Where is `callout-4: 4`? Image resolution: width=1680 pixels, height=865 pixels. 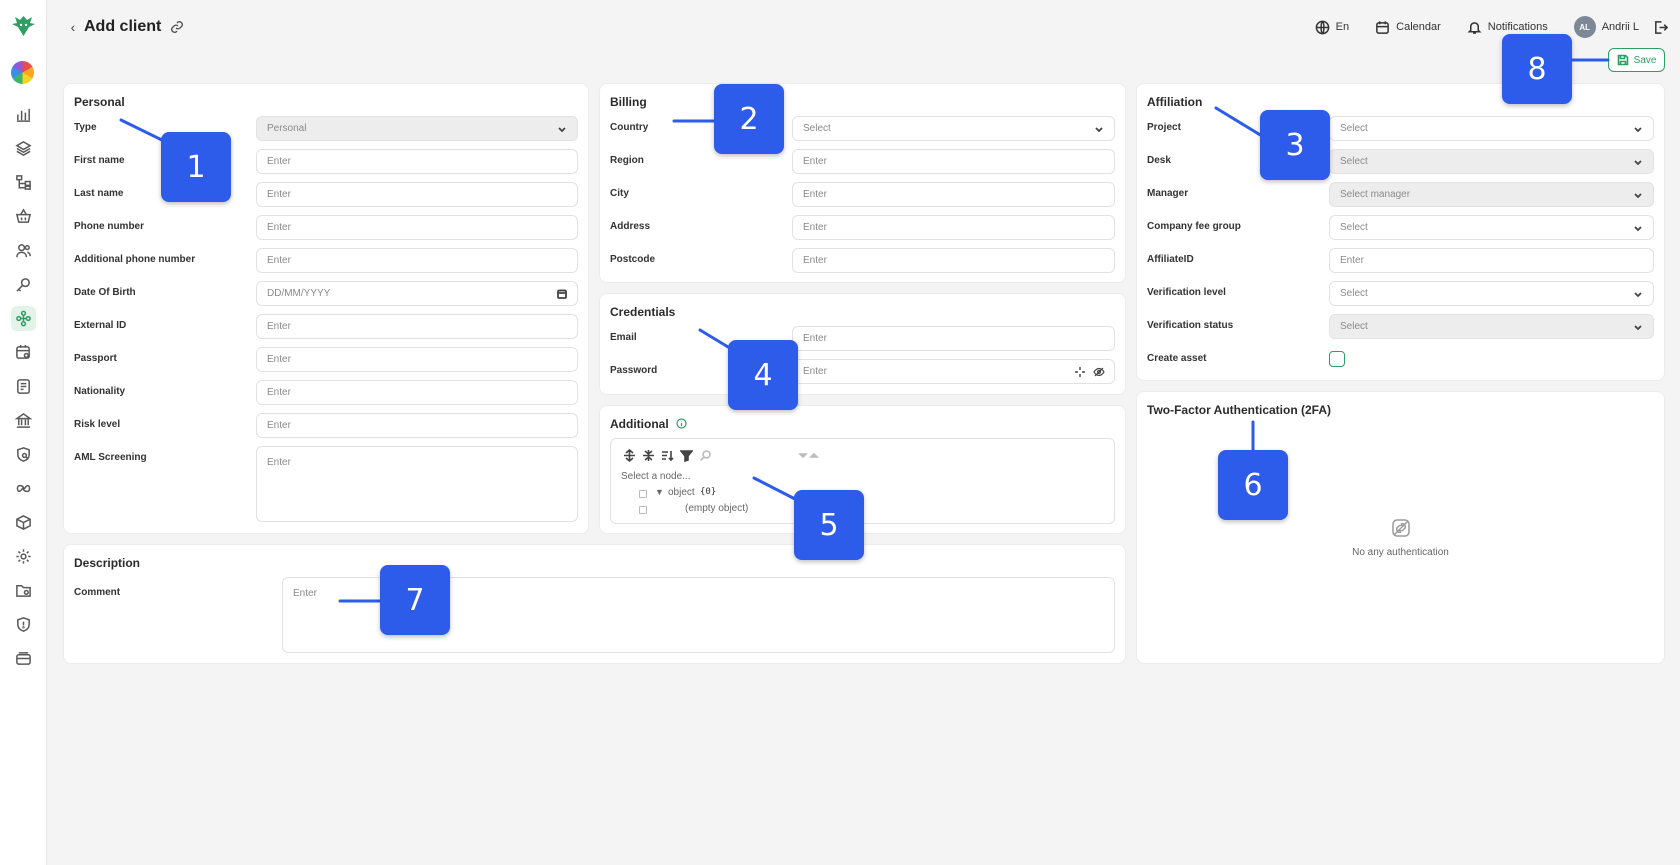 callout-4: 4 is located at coordinates (763, 375).